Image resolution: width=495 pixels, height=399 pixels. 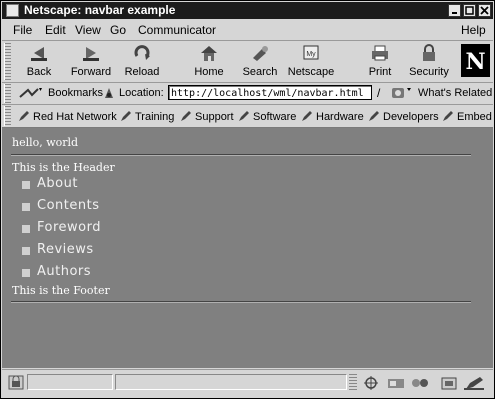 What do you see at coordinates (260, 61) in the screenshot?
I see `search-button: Search` at bounding box center [260, 61].